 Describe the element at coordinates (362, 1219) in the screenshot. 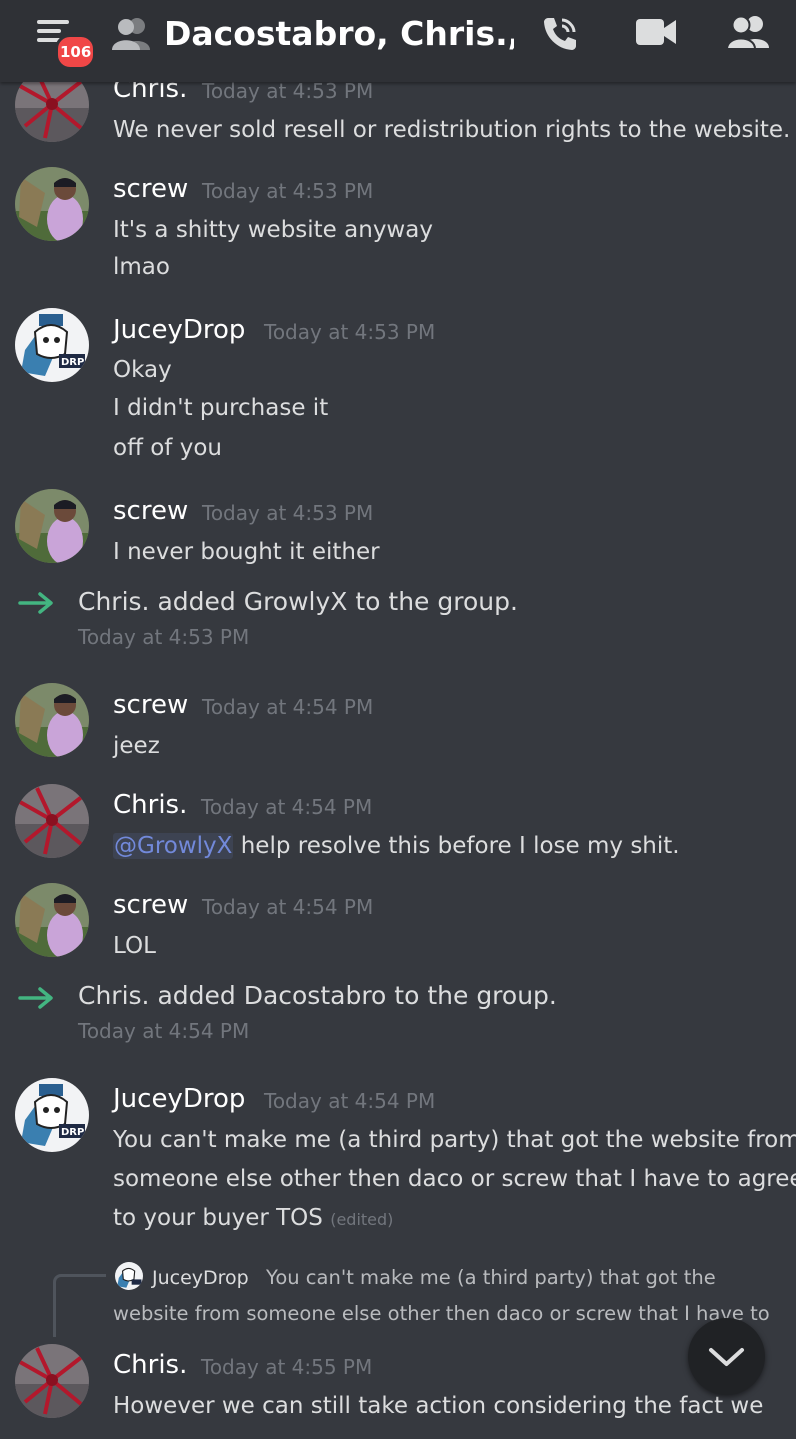

I see `edited-label: (edited)` at that location.